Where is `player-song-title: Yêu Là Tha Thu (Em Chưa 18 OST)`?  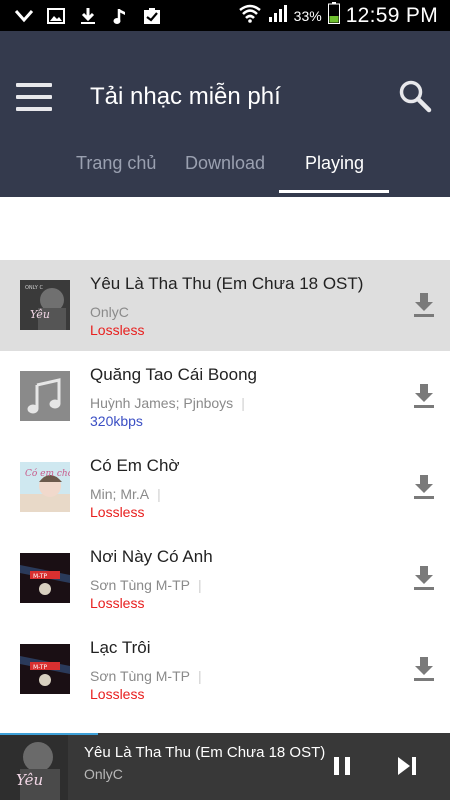
player-song-title: Yêu Là Tha Thu (Em Chưa 18 OST) is located at coordinates (205, 752).